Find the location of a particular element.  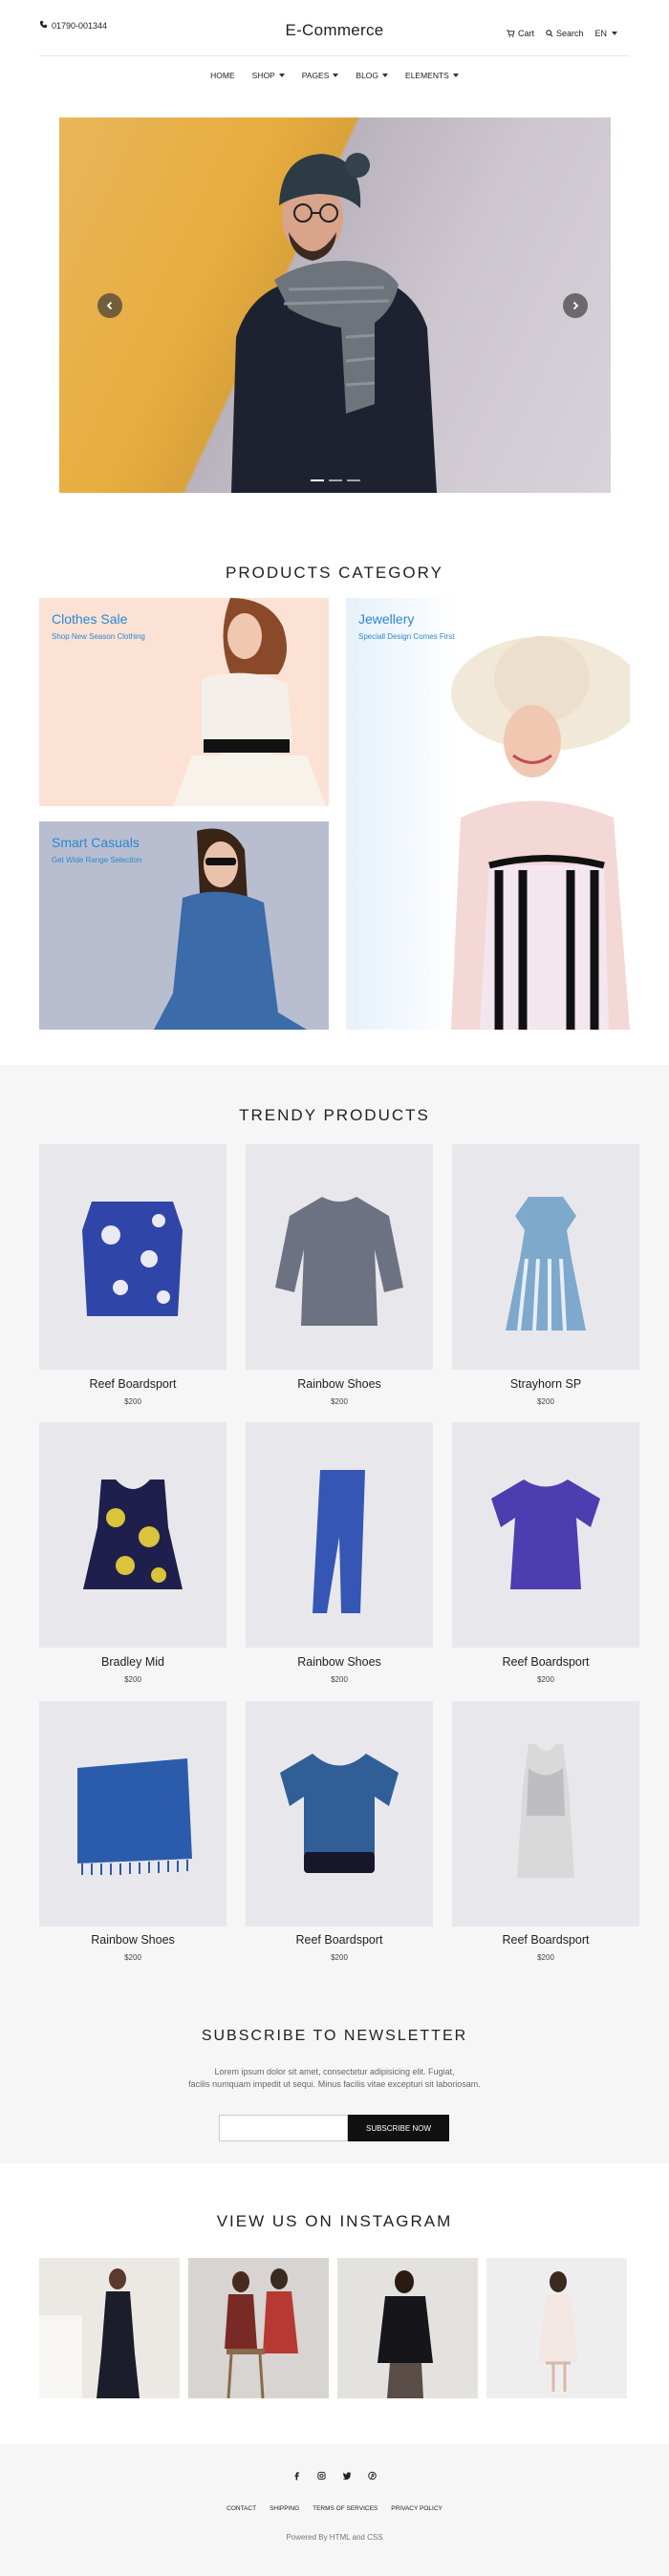

slide-image-man-with-scarf is located at coordinates (334, 323).